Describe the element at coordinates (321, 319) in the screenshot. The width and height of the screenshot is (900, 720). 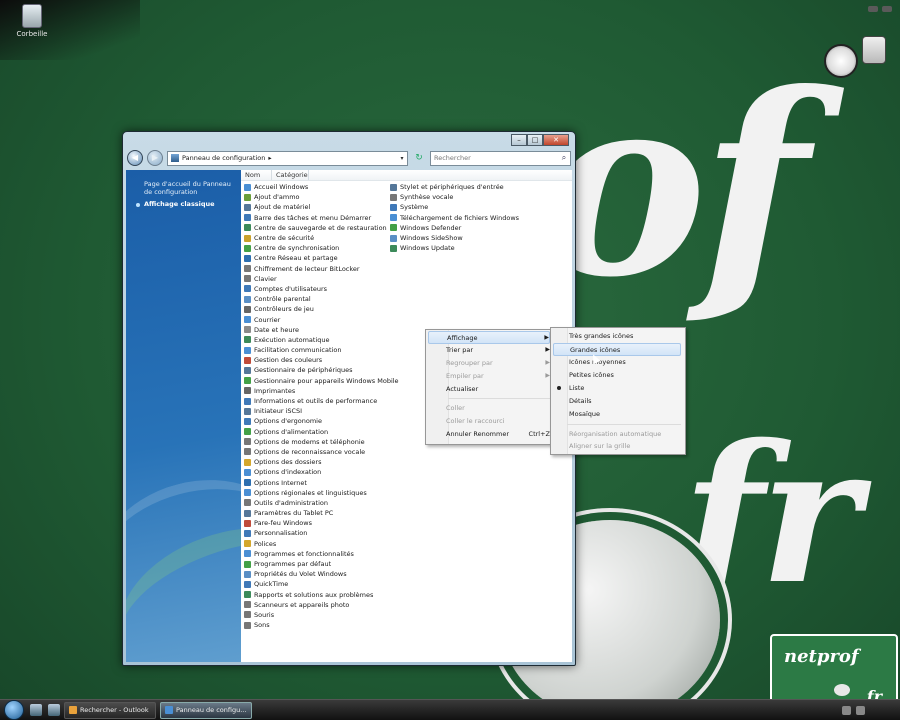
I see `control-panel-item: Courrier` at that location.